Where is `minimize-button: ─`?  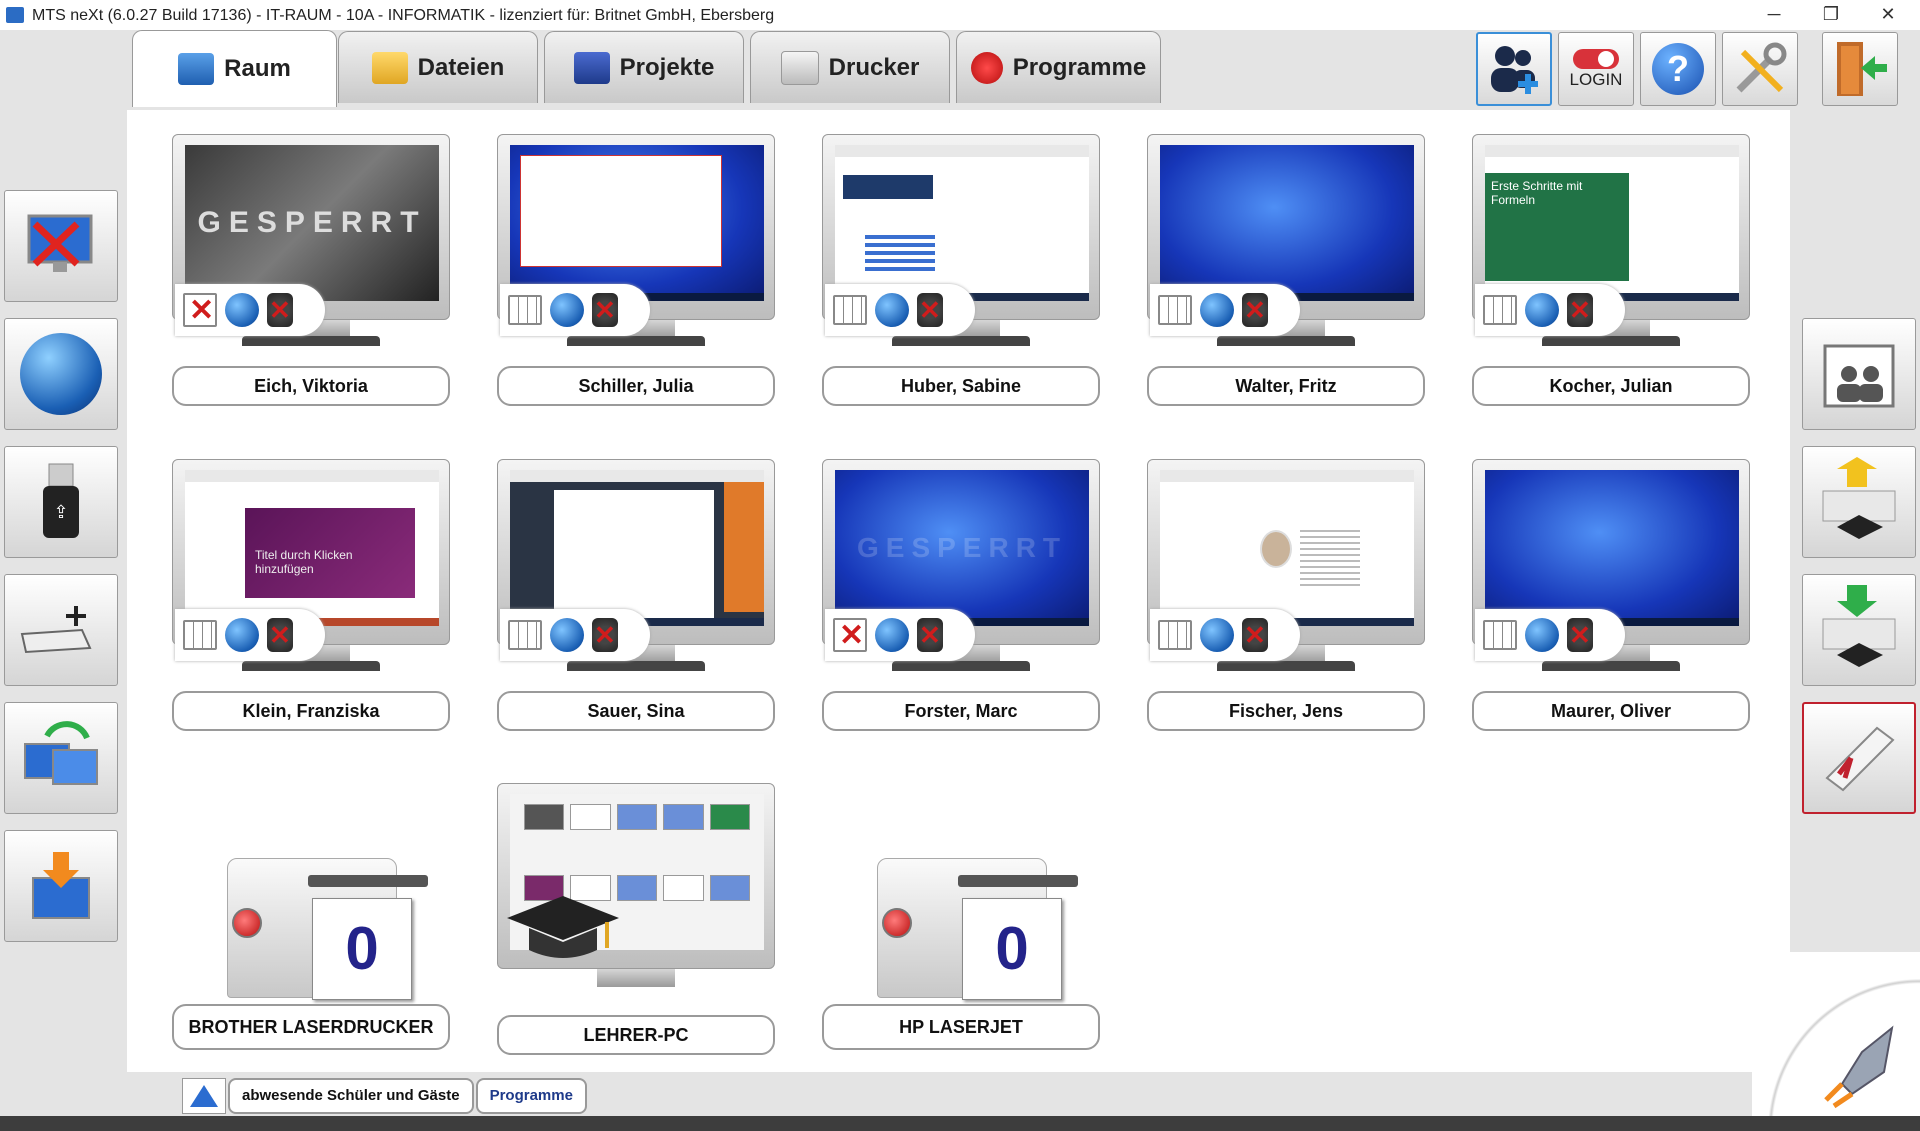 minimize-button: ─ is located at coordinates (1774, 15).